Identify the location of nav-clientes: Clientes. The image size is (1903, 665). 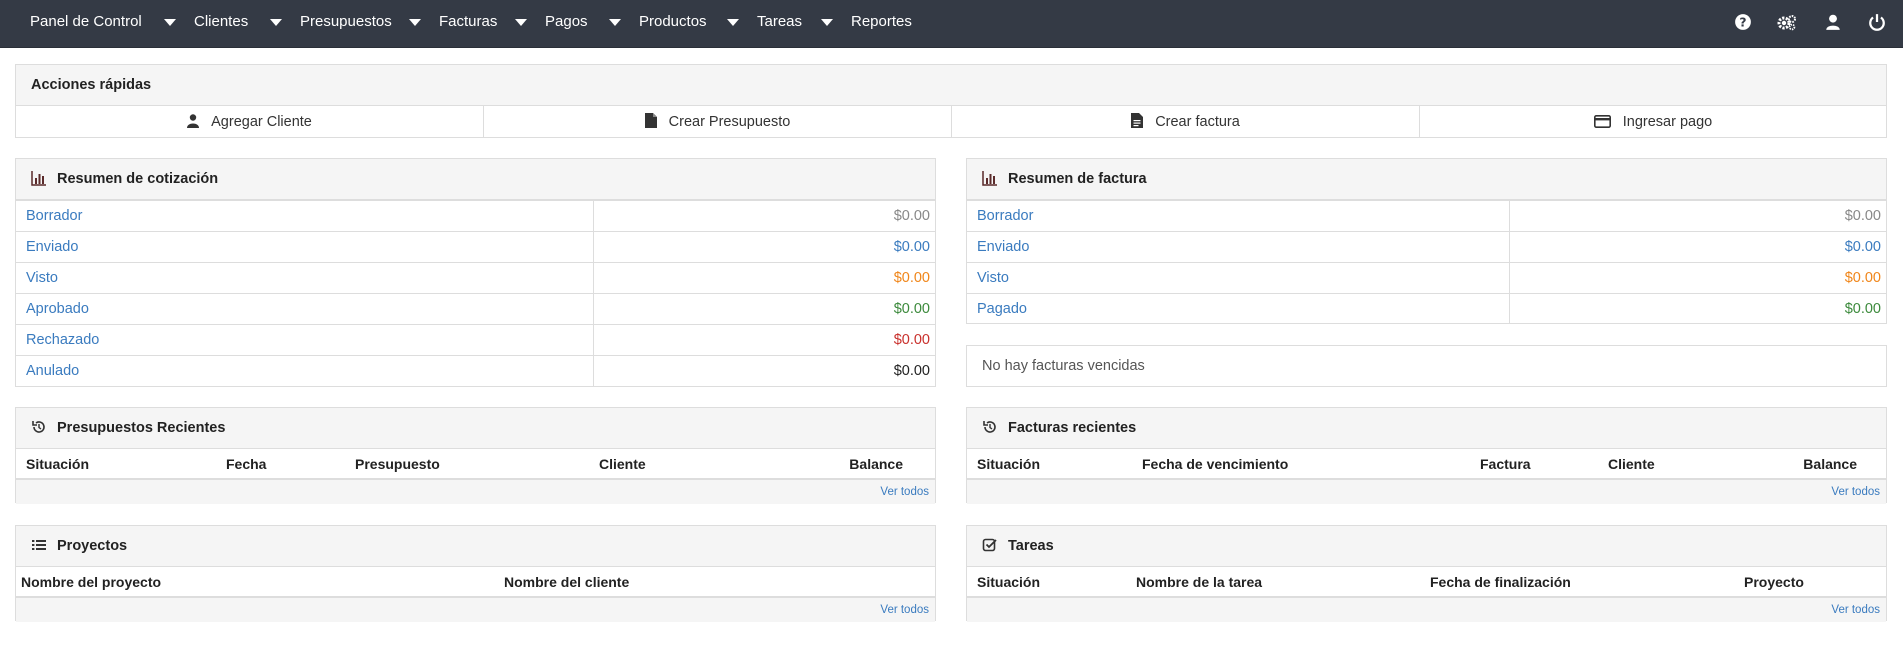
(206, 22).